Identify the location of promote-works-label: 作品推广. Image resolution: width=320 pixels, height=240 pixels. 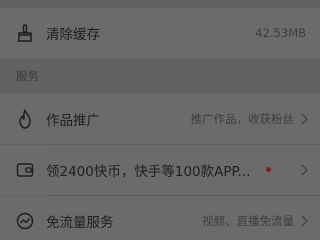
(73, 121).